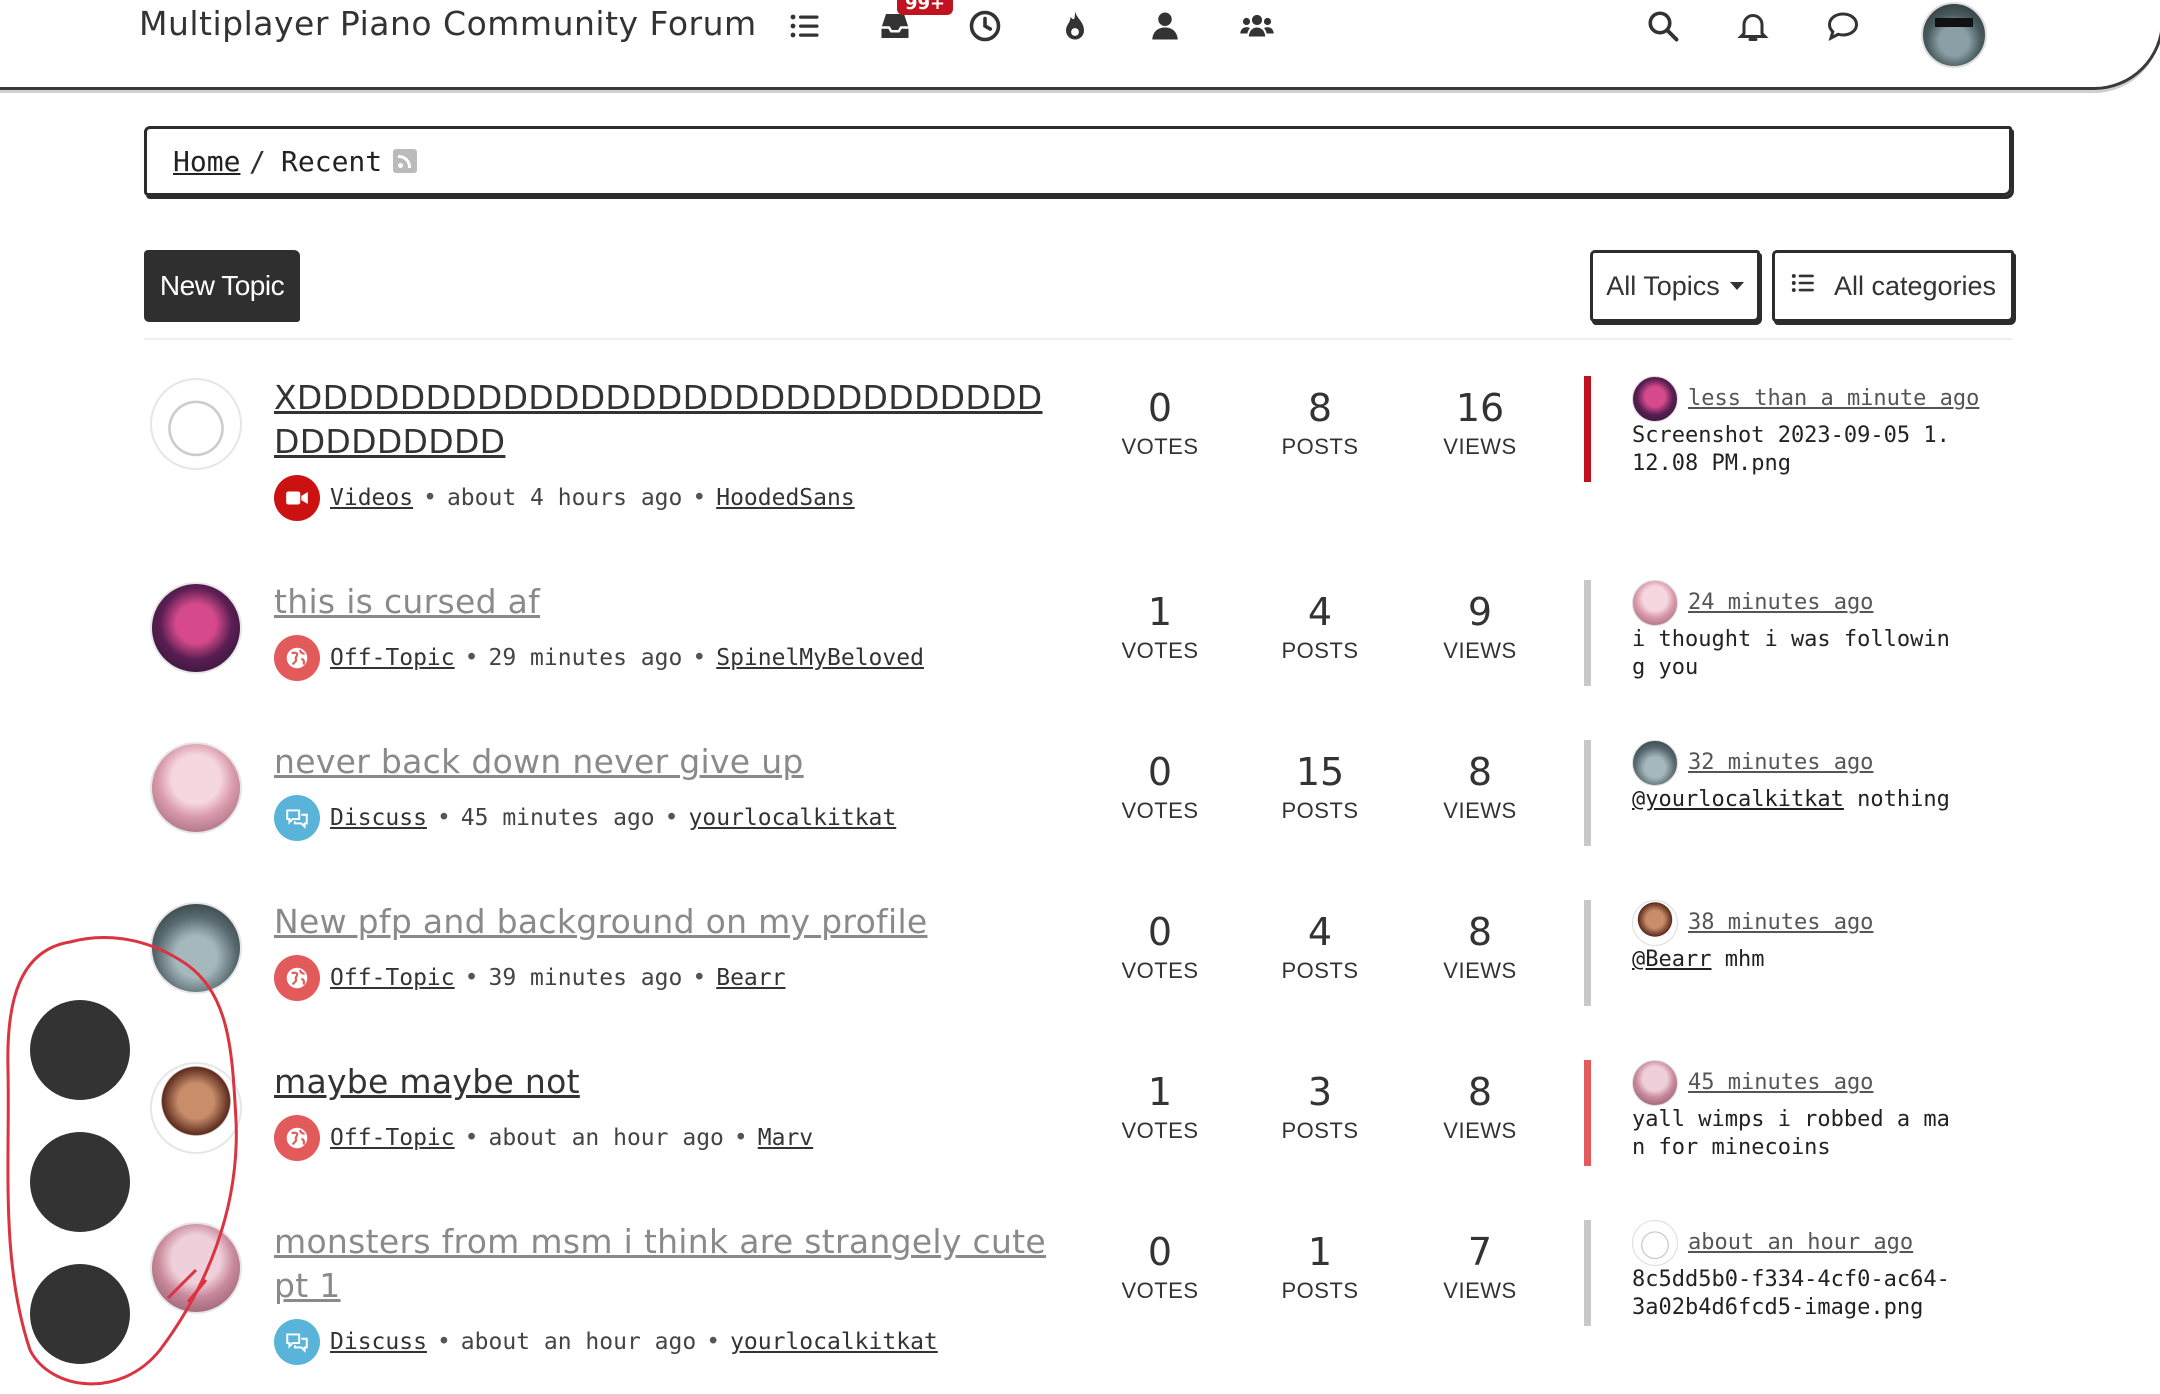 The height and width of the screenshot is (1394, 2160). Describe the element at coordinates (1160, 626) in the screenshot. I see `topic-votes-stat: 1 VOTES` at that location.